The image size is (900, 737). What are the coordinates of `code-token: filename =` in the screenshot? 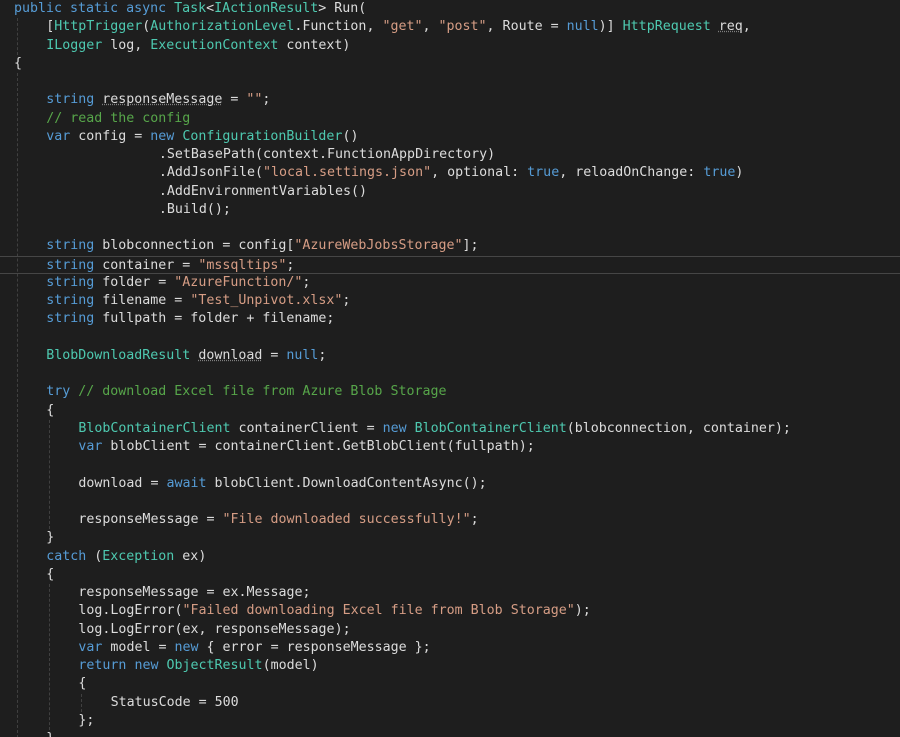 It's located at (142, 300).